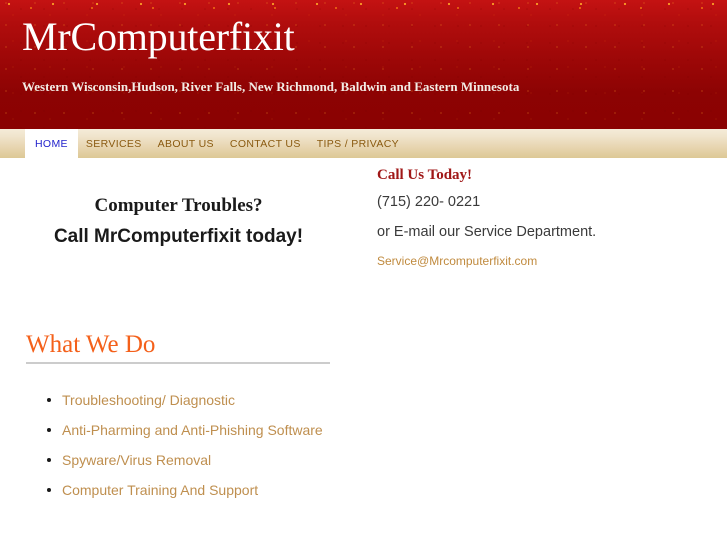  I want to click on nav-item-home-label: HOME, so click(51, 143).